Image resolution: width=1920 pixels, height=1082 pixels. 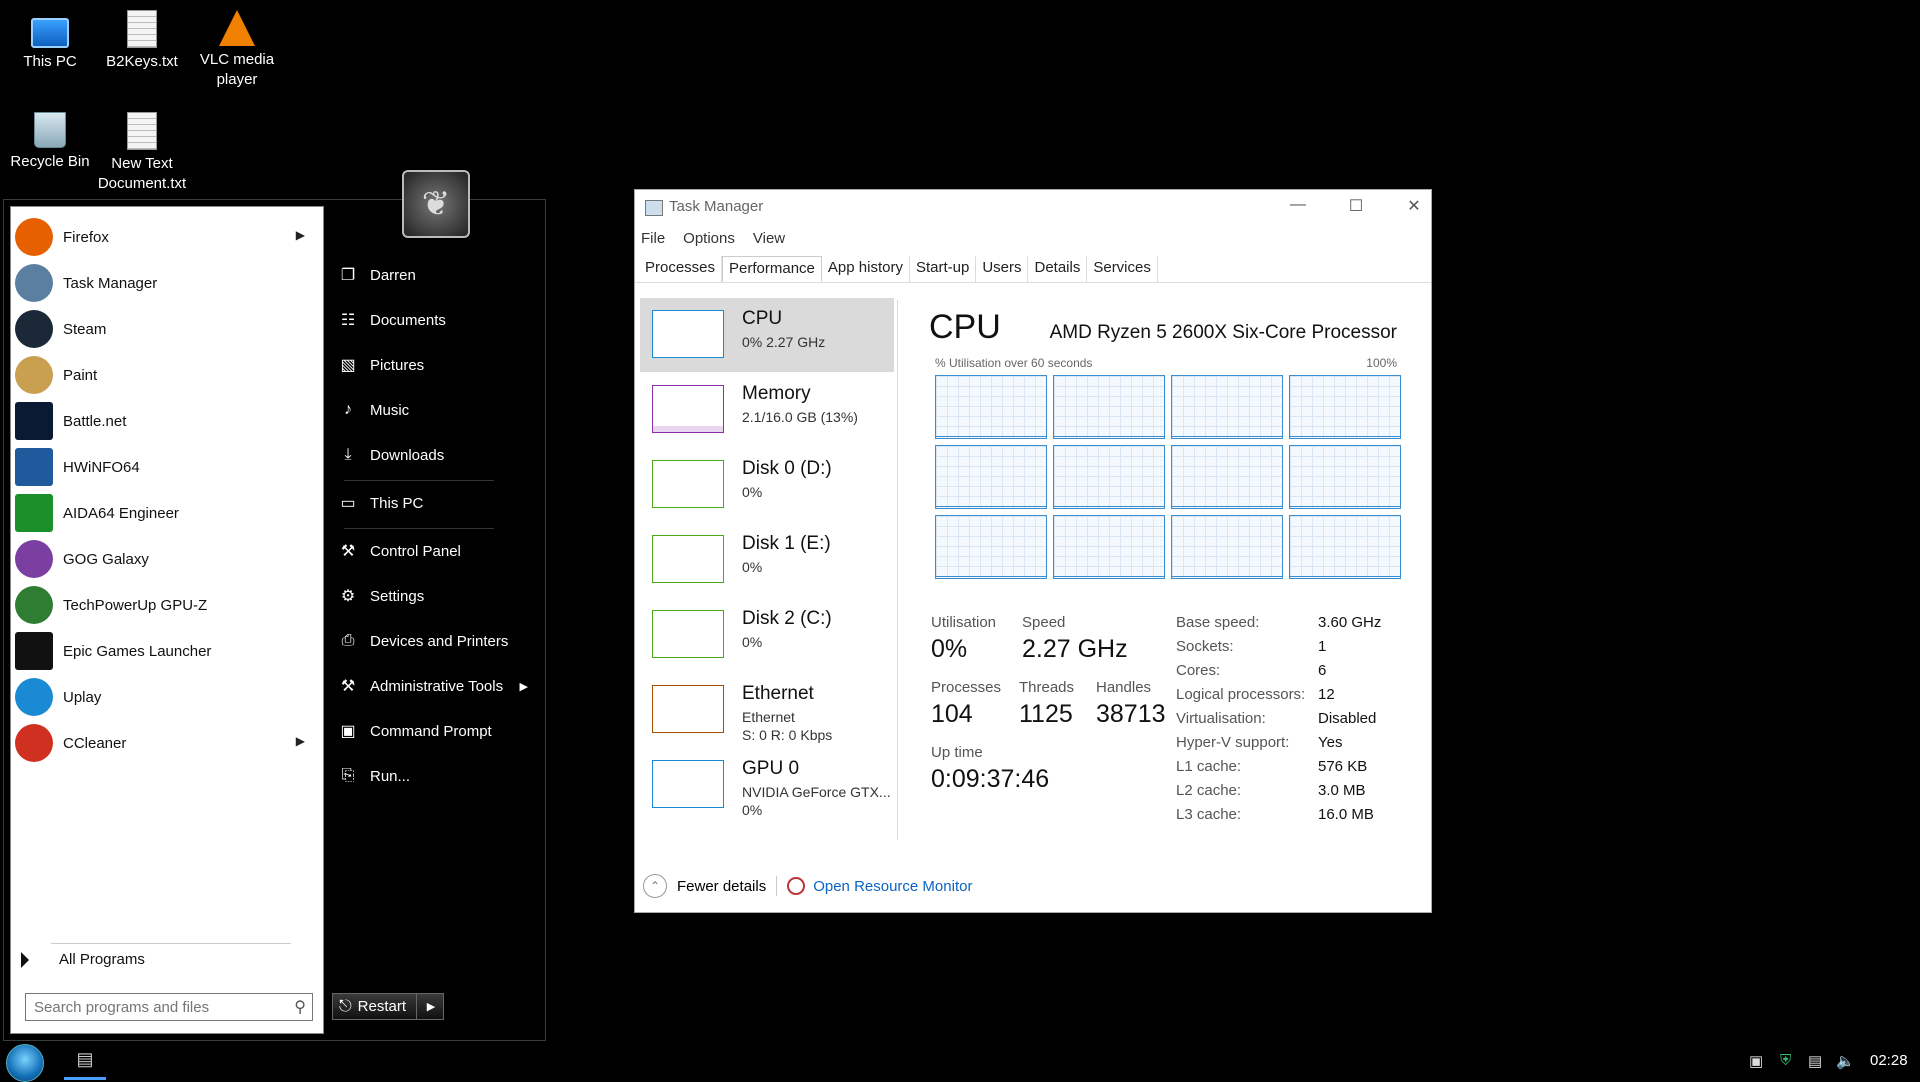 What do you see at coordinates (1298, 205) in the screenshot?
I see `minimize-button: —` at bounding box center [1298, 205].